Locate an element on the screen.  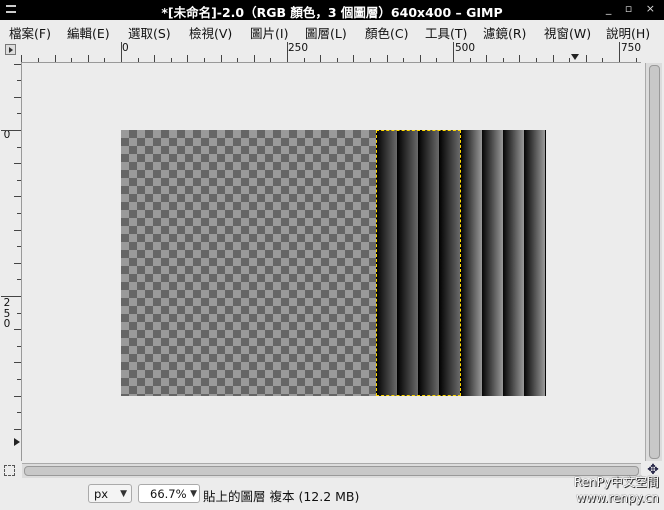
quick-mask-toggle-icon is located at coordinates (9, 470).